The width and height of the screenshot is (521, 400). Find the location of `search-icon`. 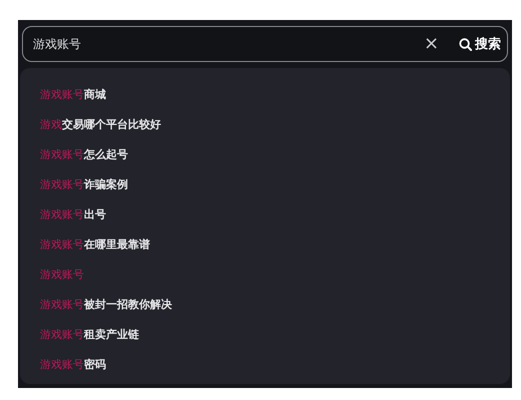

search-icon is located at coordinates (465, 44).